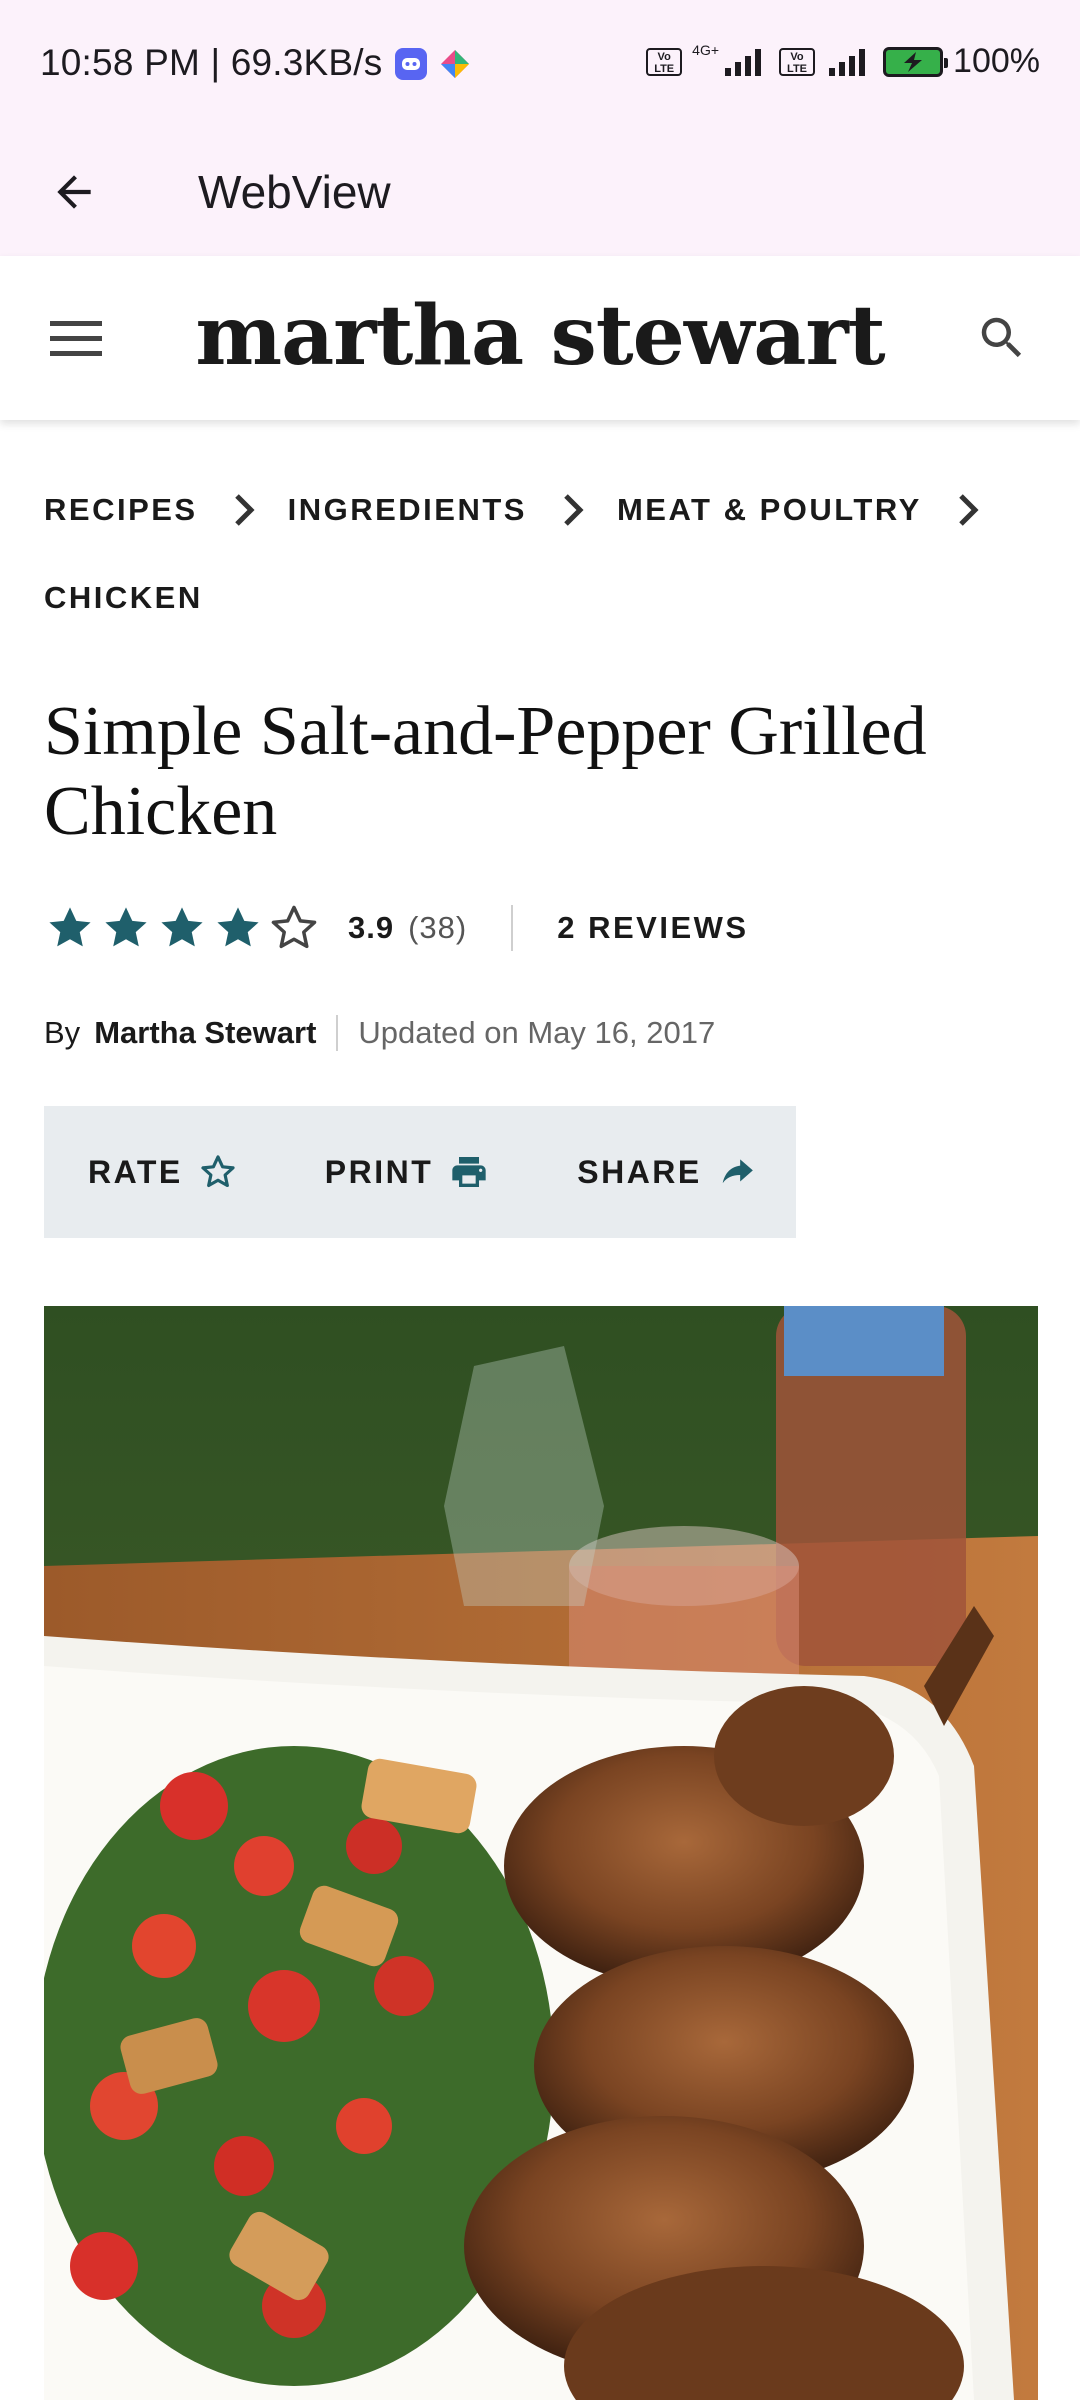  Describe the element at coordinates (337, 1033) in the screenshot. I see `byline-divider` at that location.